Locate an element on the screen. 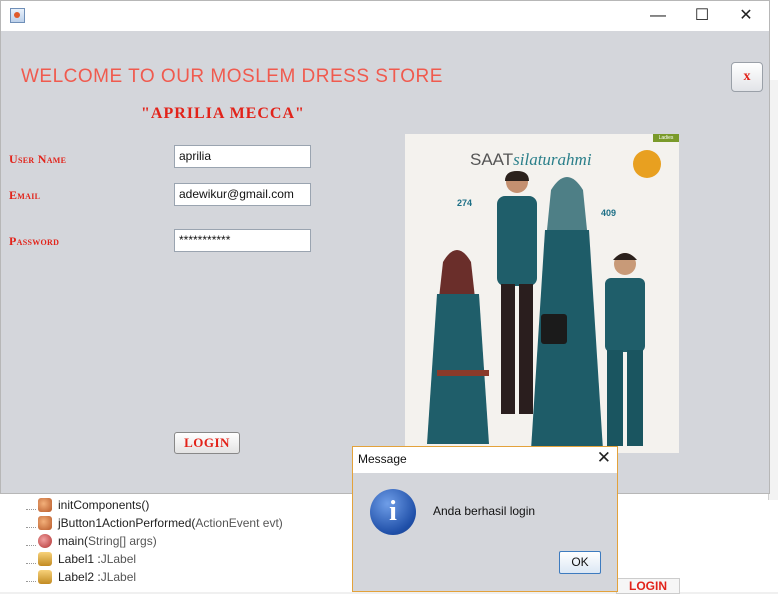 This screenshot has width=778, height=594. title-bar: — ☐ ✕ is located at coordinates (385, 16).